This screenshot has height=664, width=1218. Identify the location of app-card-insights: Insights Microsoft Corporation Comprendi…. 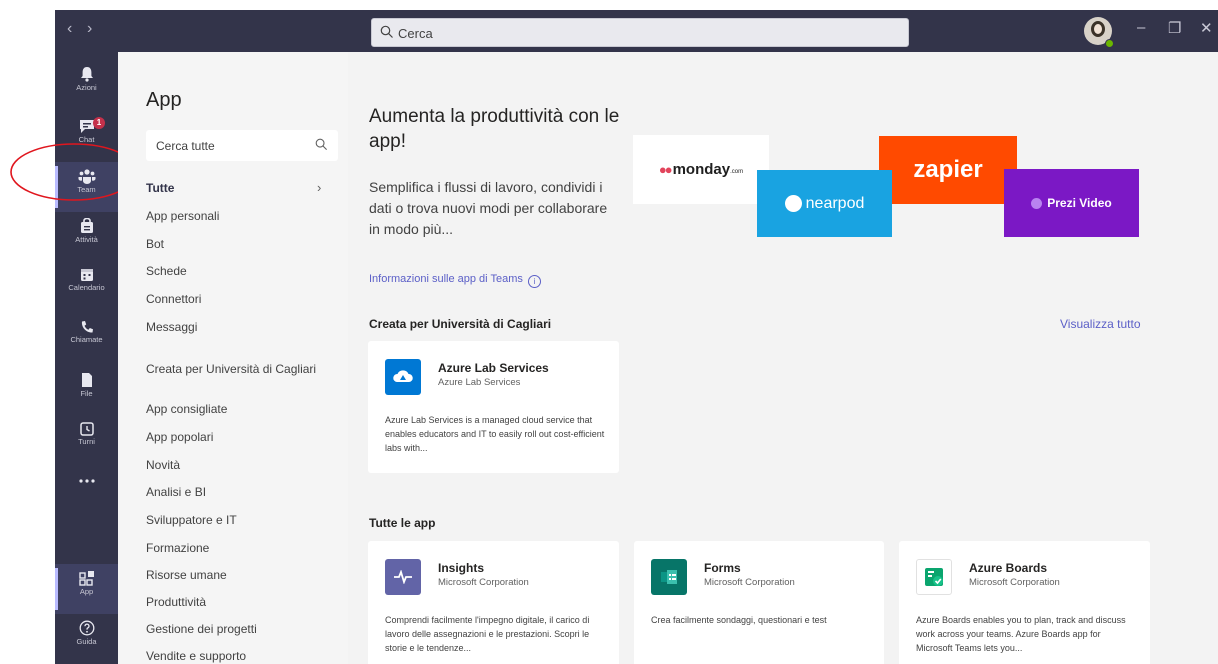
(493, 602).